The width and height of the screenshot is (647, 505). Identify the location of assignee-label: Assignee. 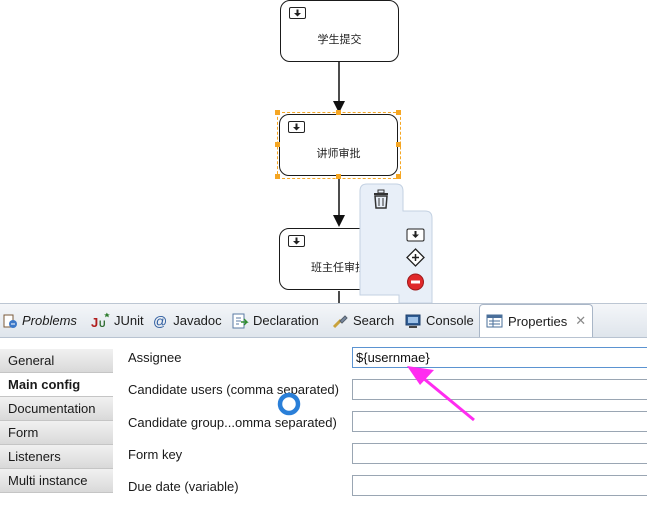
(155, 357).